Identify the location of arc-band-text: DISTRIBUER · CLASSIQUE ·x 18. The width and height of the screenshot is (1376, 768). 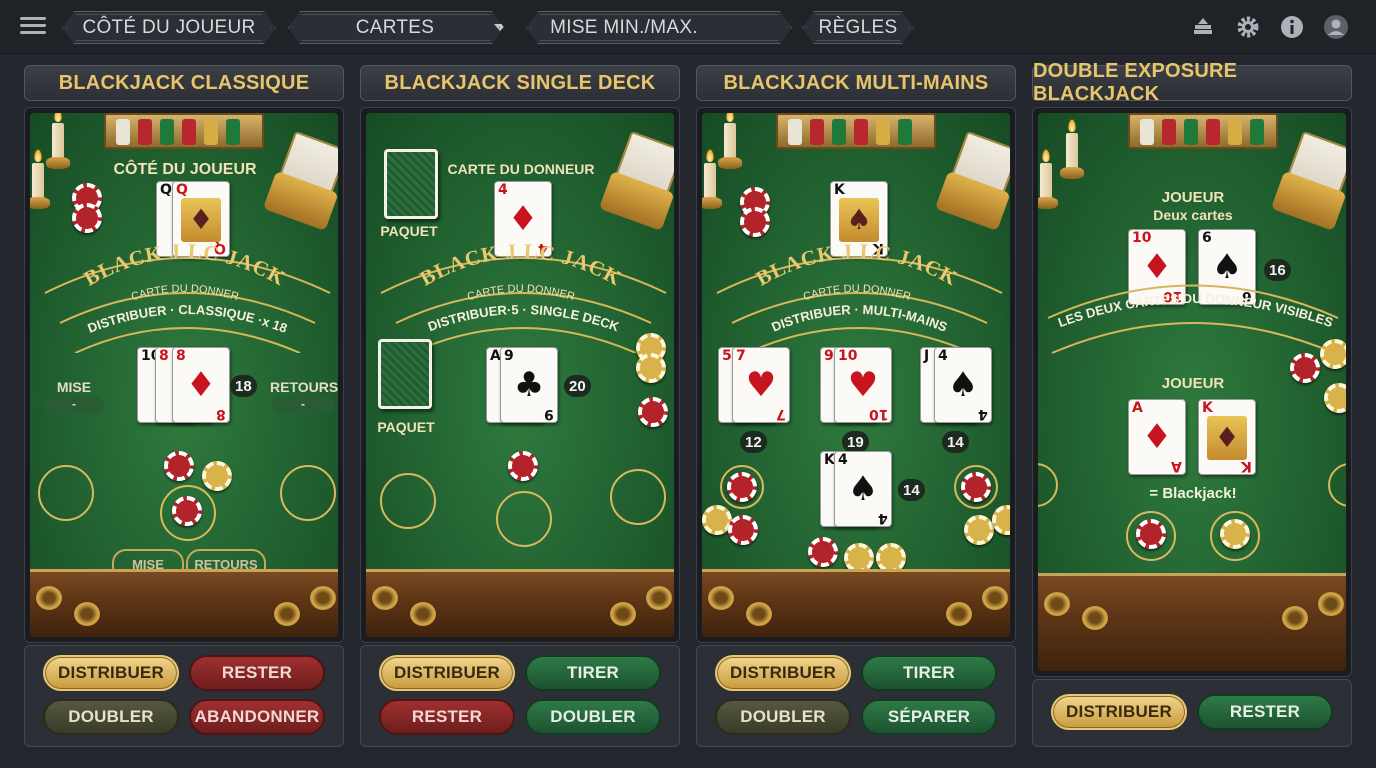
(188, 319).